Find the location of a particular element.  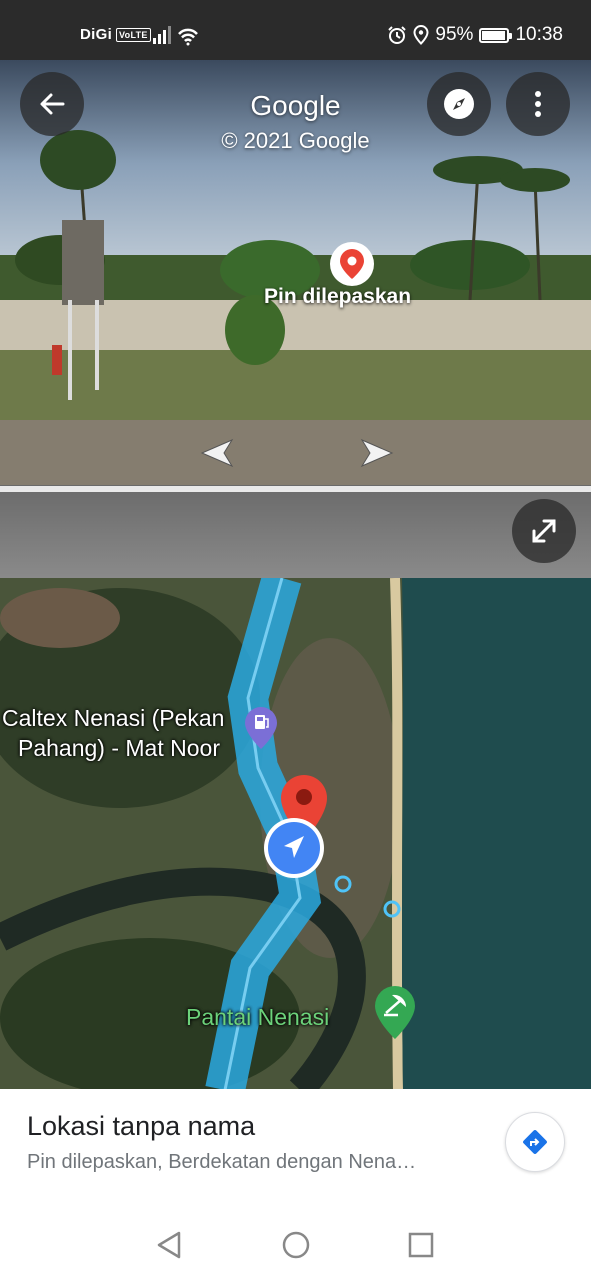

more-options-button is located at coordinates (538, 104).